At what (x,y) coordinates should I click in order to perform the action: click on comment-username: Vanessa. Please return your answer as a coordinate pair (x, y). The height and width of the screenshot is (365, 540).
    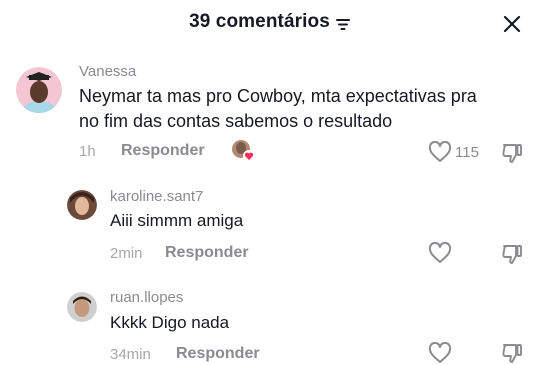
    Looking at the image, I should click on (107, 71).